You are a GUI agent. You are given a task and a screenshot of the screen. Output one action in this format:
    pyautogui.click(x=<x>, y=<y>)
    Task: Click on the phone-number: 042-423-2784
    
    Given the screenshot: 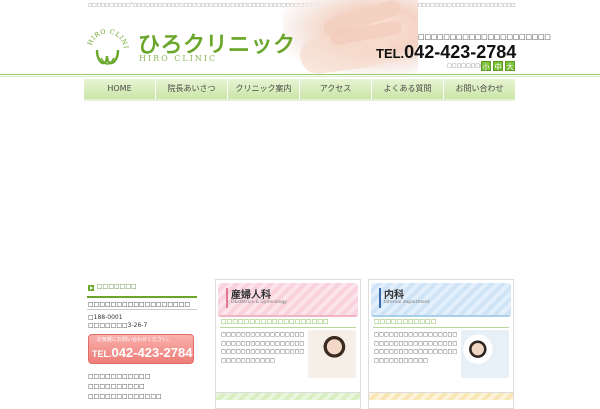 What is the action you would take?
    pyautogui.click(x=460, y=52)
    